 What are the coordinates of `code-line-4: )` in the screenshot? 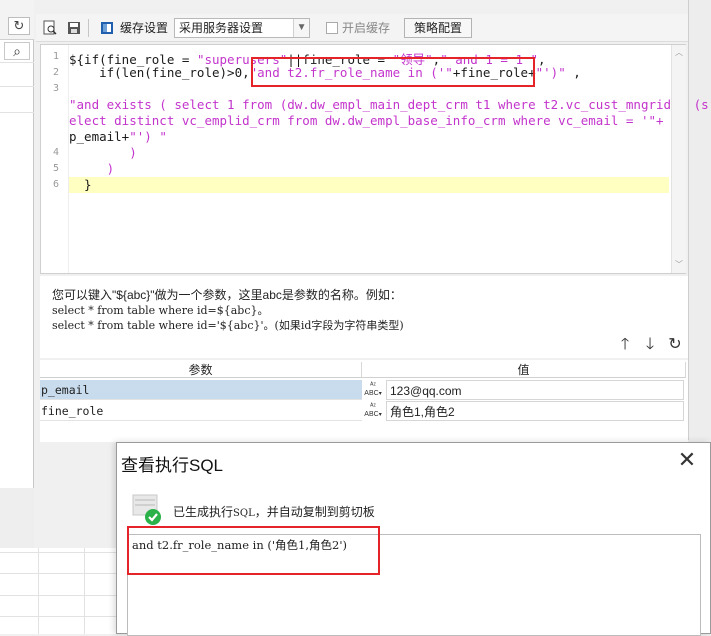 It's located at (103, 152).